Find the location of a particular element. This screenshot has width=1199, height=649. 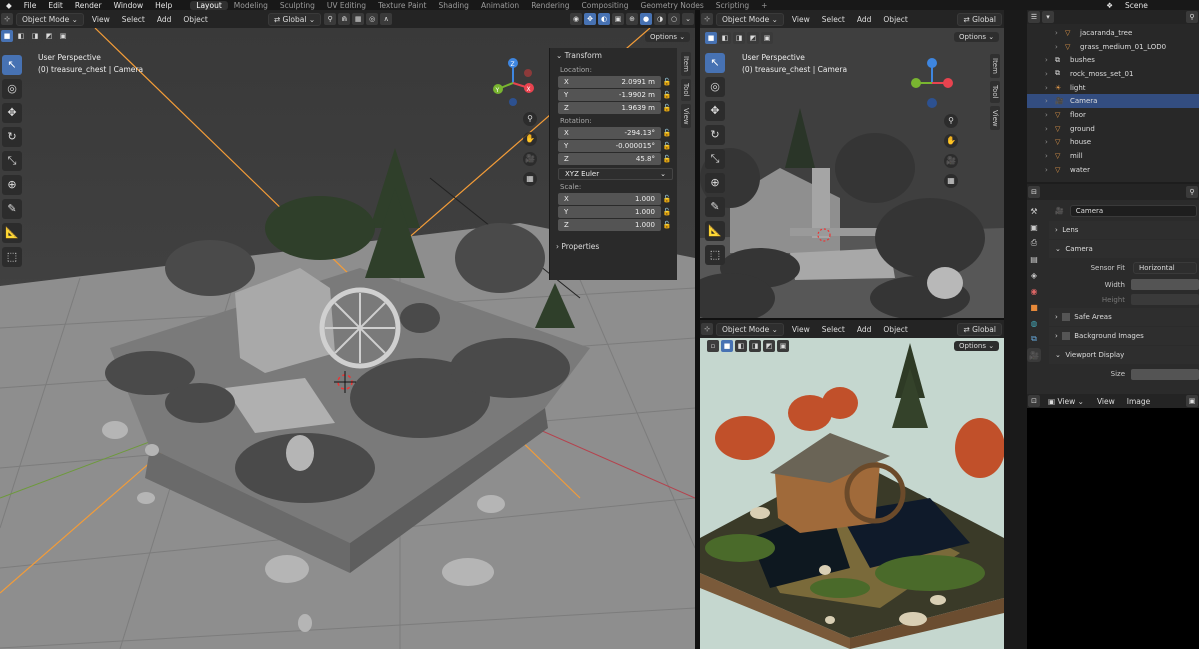

select-box-tool-icon: ↖ is located at coordinates (12, 65).